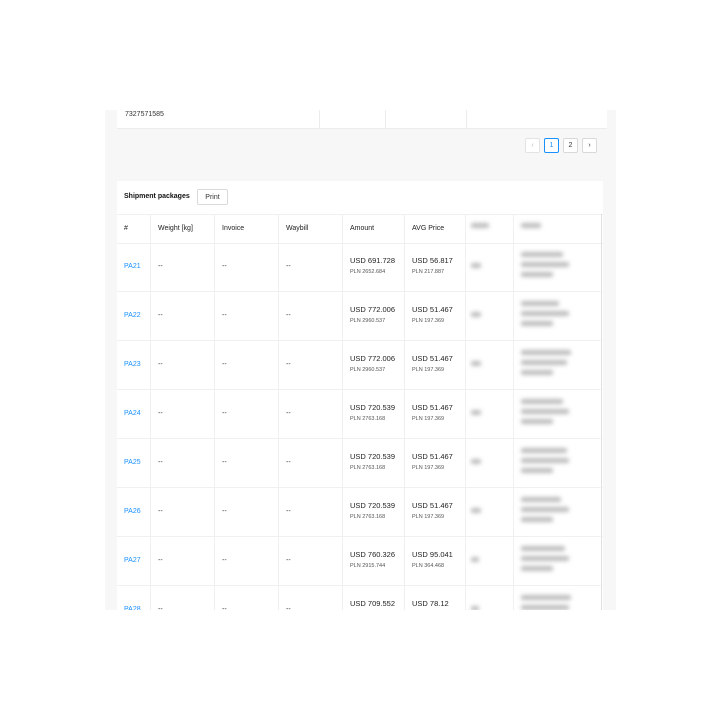 This screenshot has height=720, width=720. I want to click on avg-price-cell: USD 56.817 PLN 217.887, so click(432, 267).